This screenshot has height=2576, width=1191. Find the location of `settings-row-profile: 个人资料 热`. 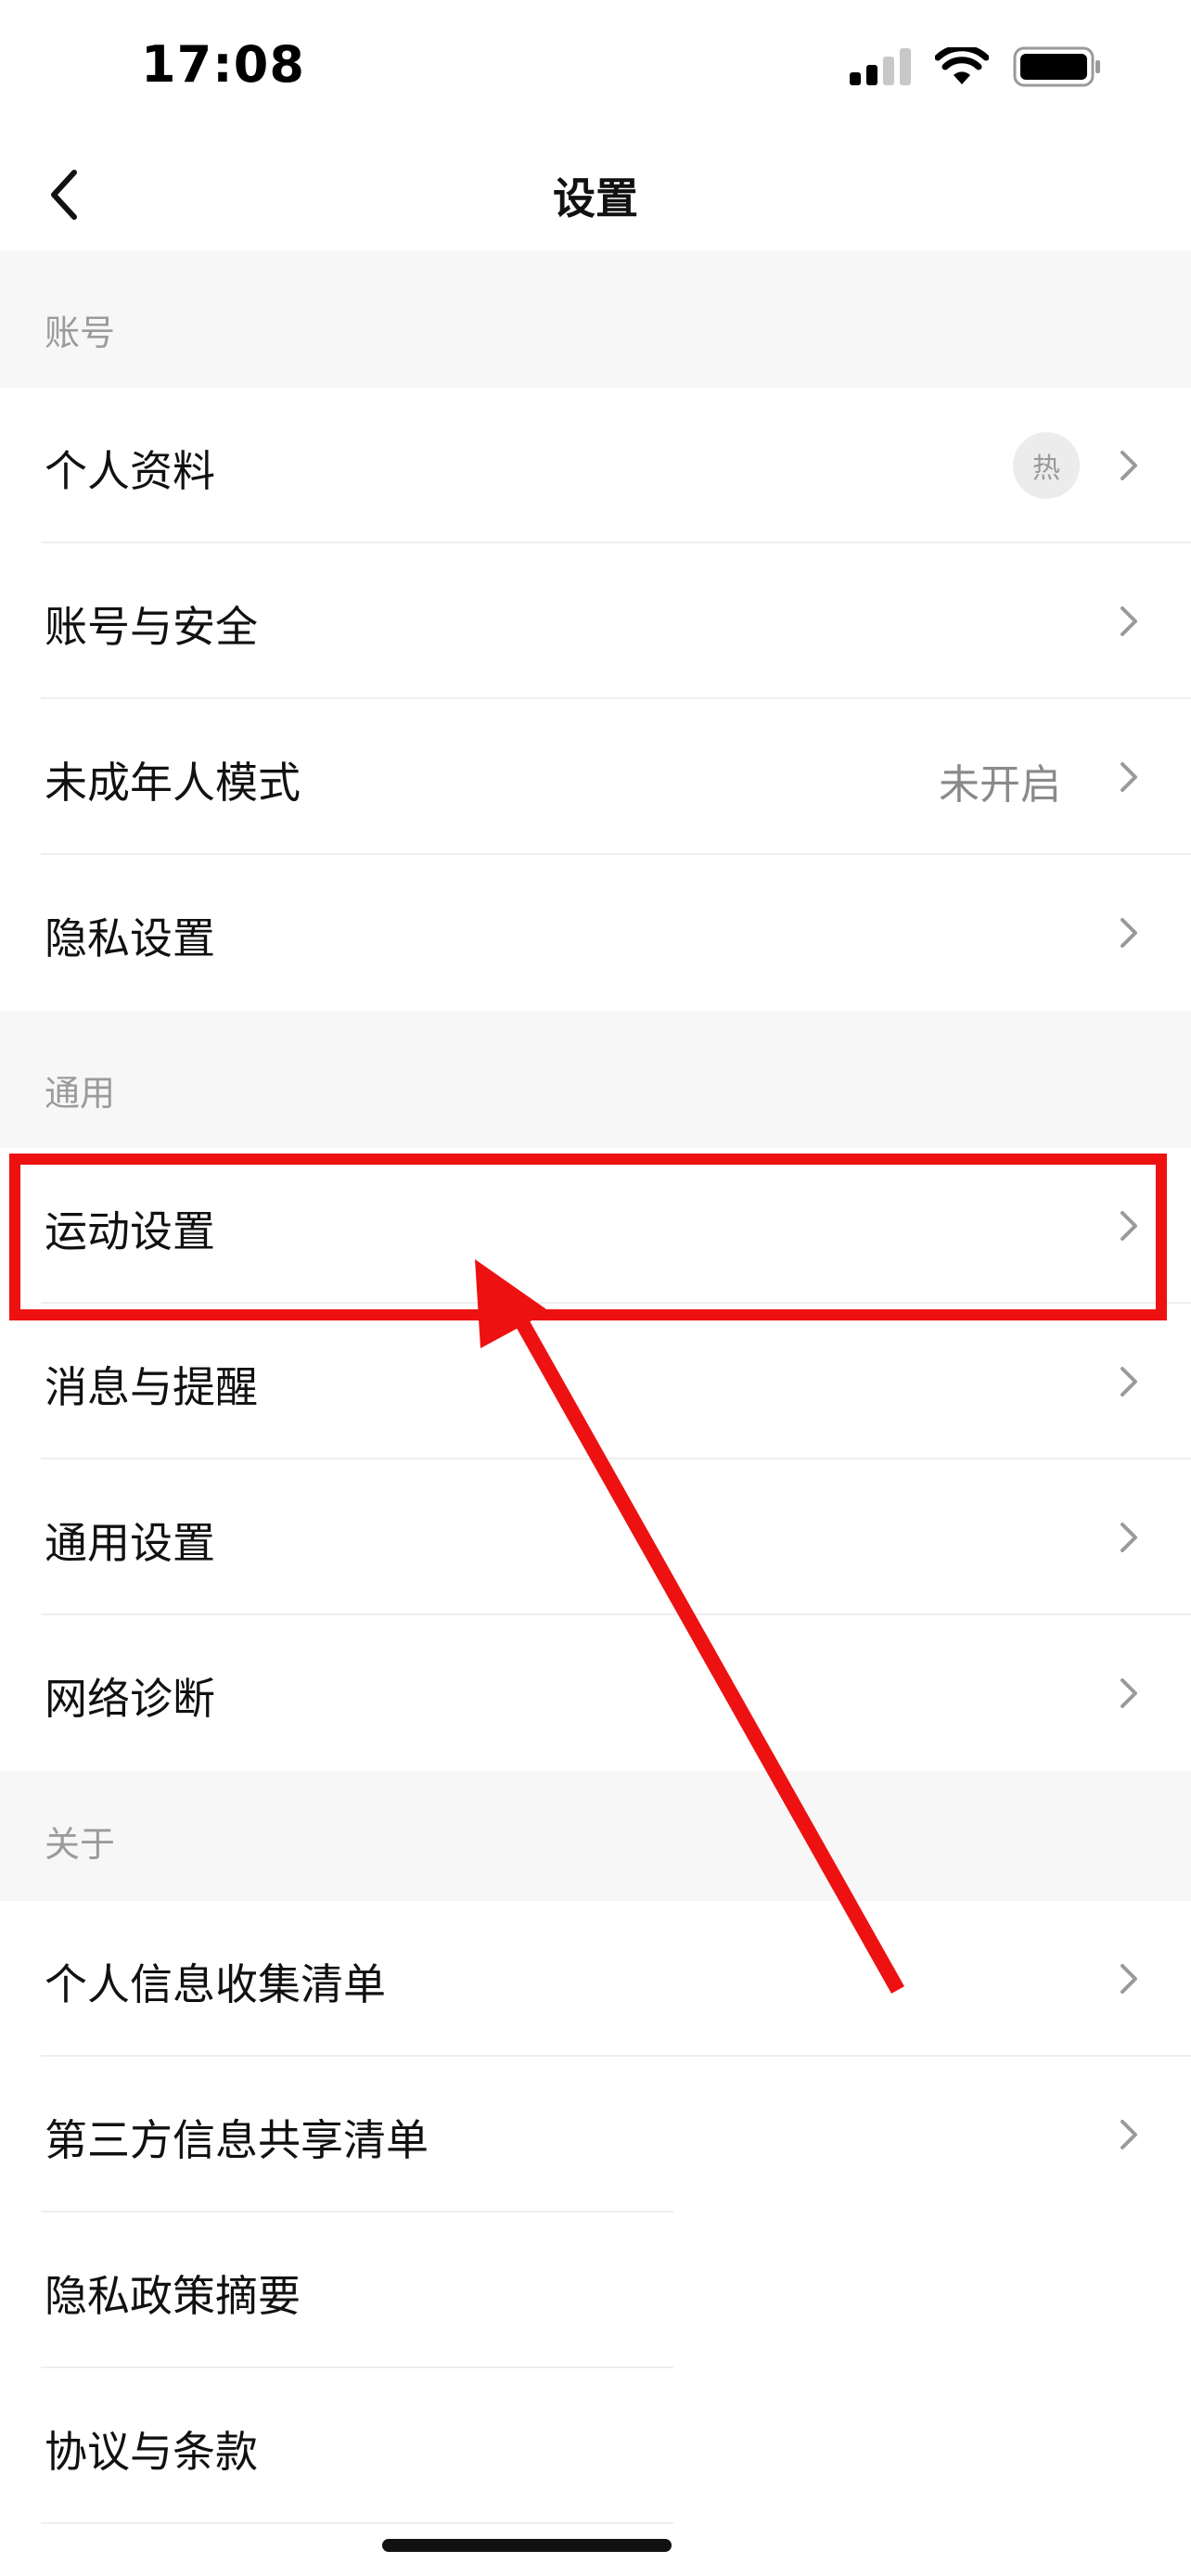

settings-row-profile: 个人资料 热 is located at coordinates (595, 465).